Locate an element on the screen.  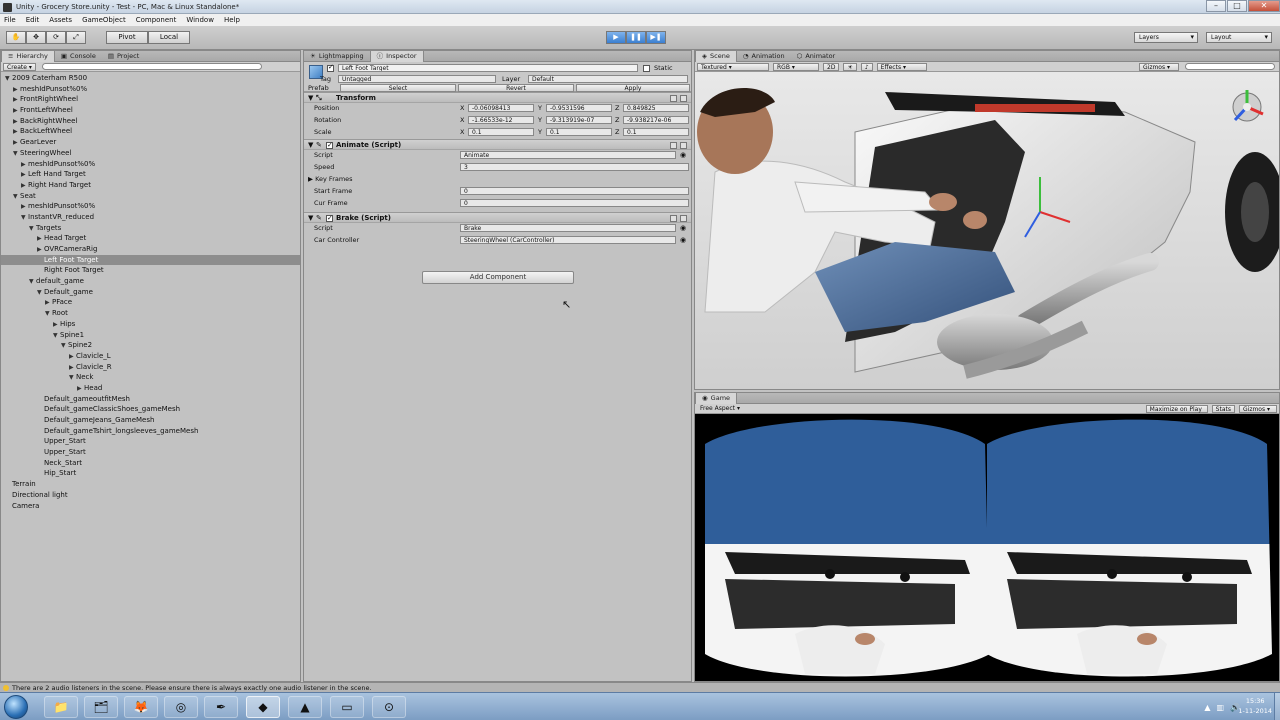
pivot-toggle: Pivot is located at coordinates (127, 37).